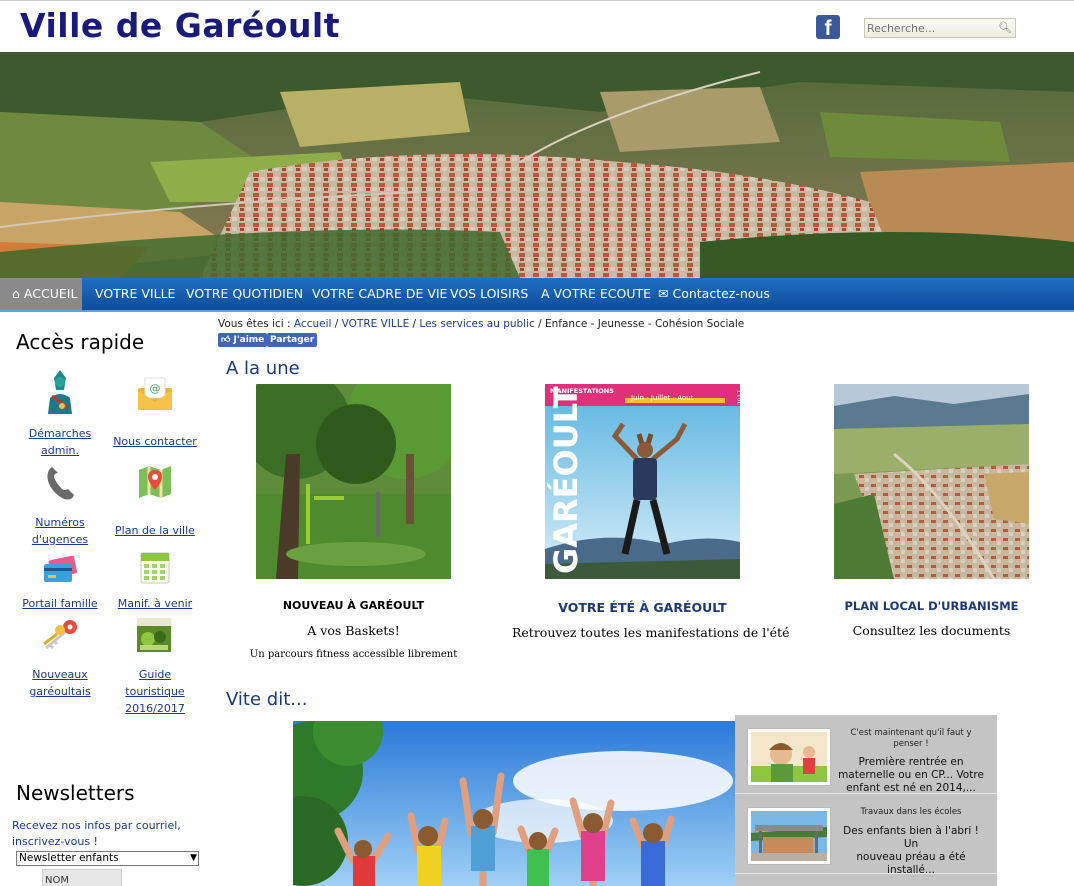 This screenshot has height=886, width=1074. Describe the element at coordinates (60, 531) in the screenshot. I see `link-numeros-urgences: Numéros d'ugences` at that location.